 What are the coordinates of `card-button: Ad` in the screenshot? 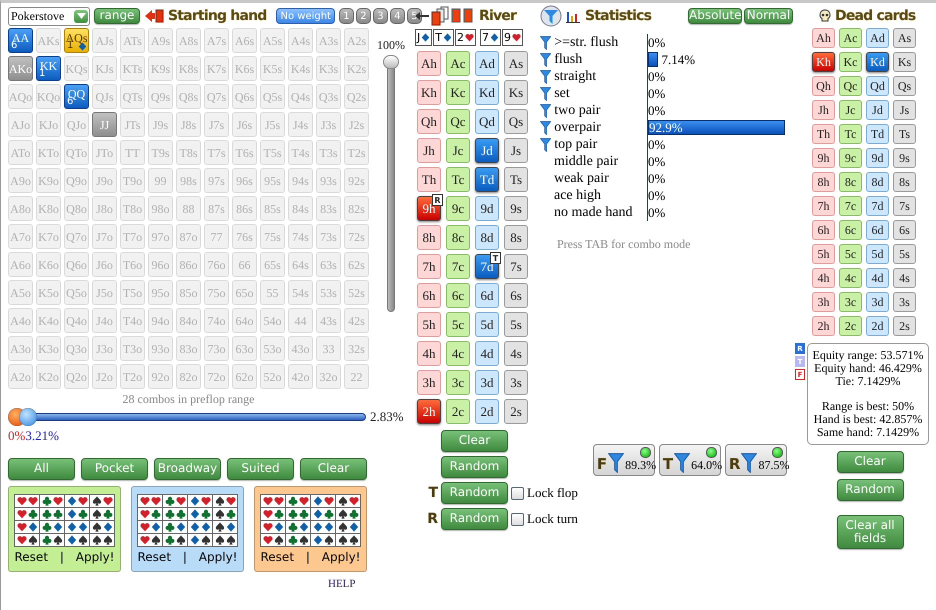 It's located at (877, 38).